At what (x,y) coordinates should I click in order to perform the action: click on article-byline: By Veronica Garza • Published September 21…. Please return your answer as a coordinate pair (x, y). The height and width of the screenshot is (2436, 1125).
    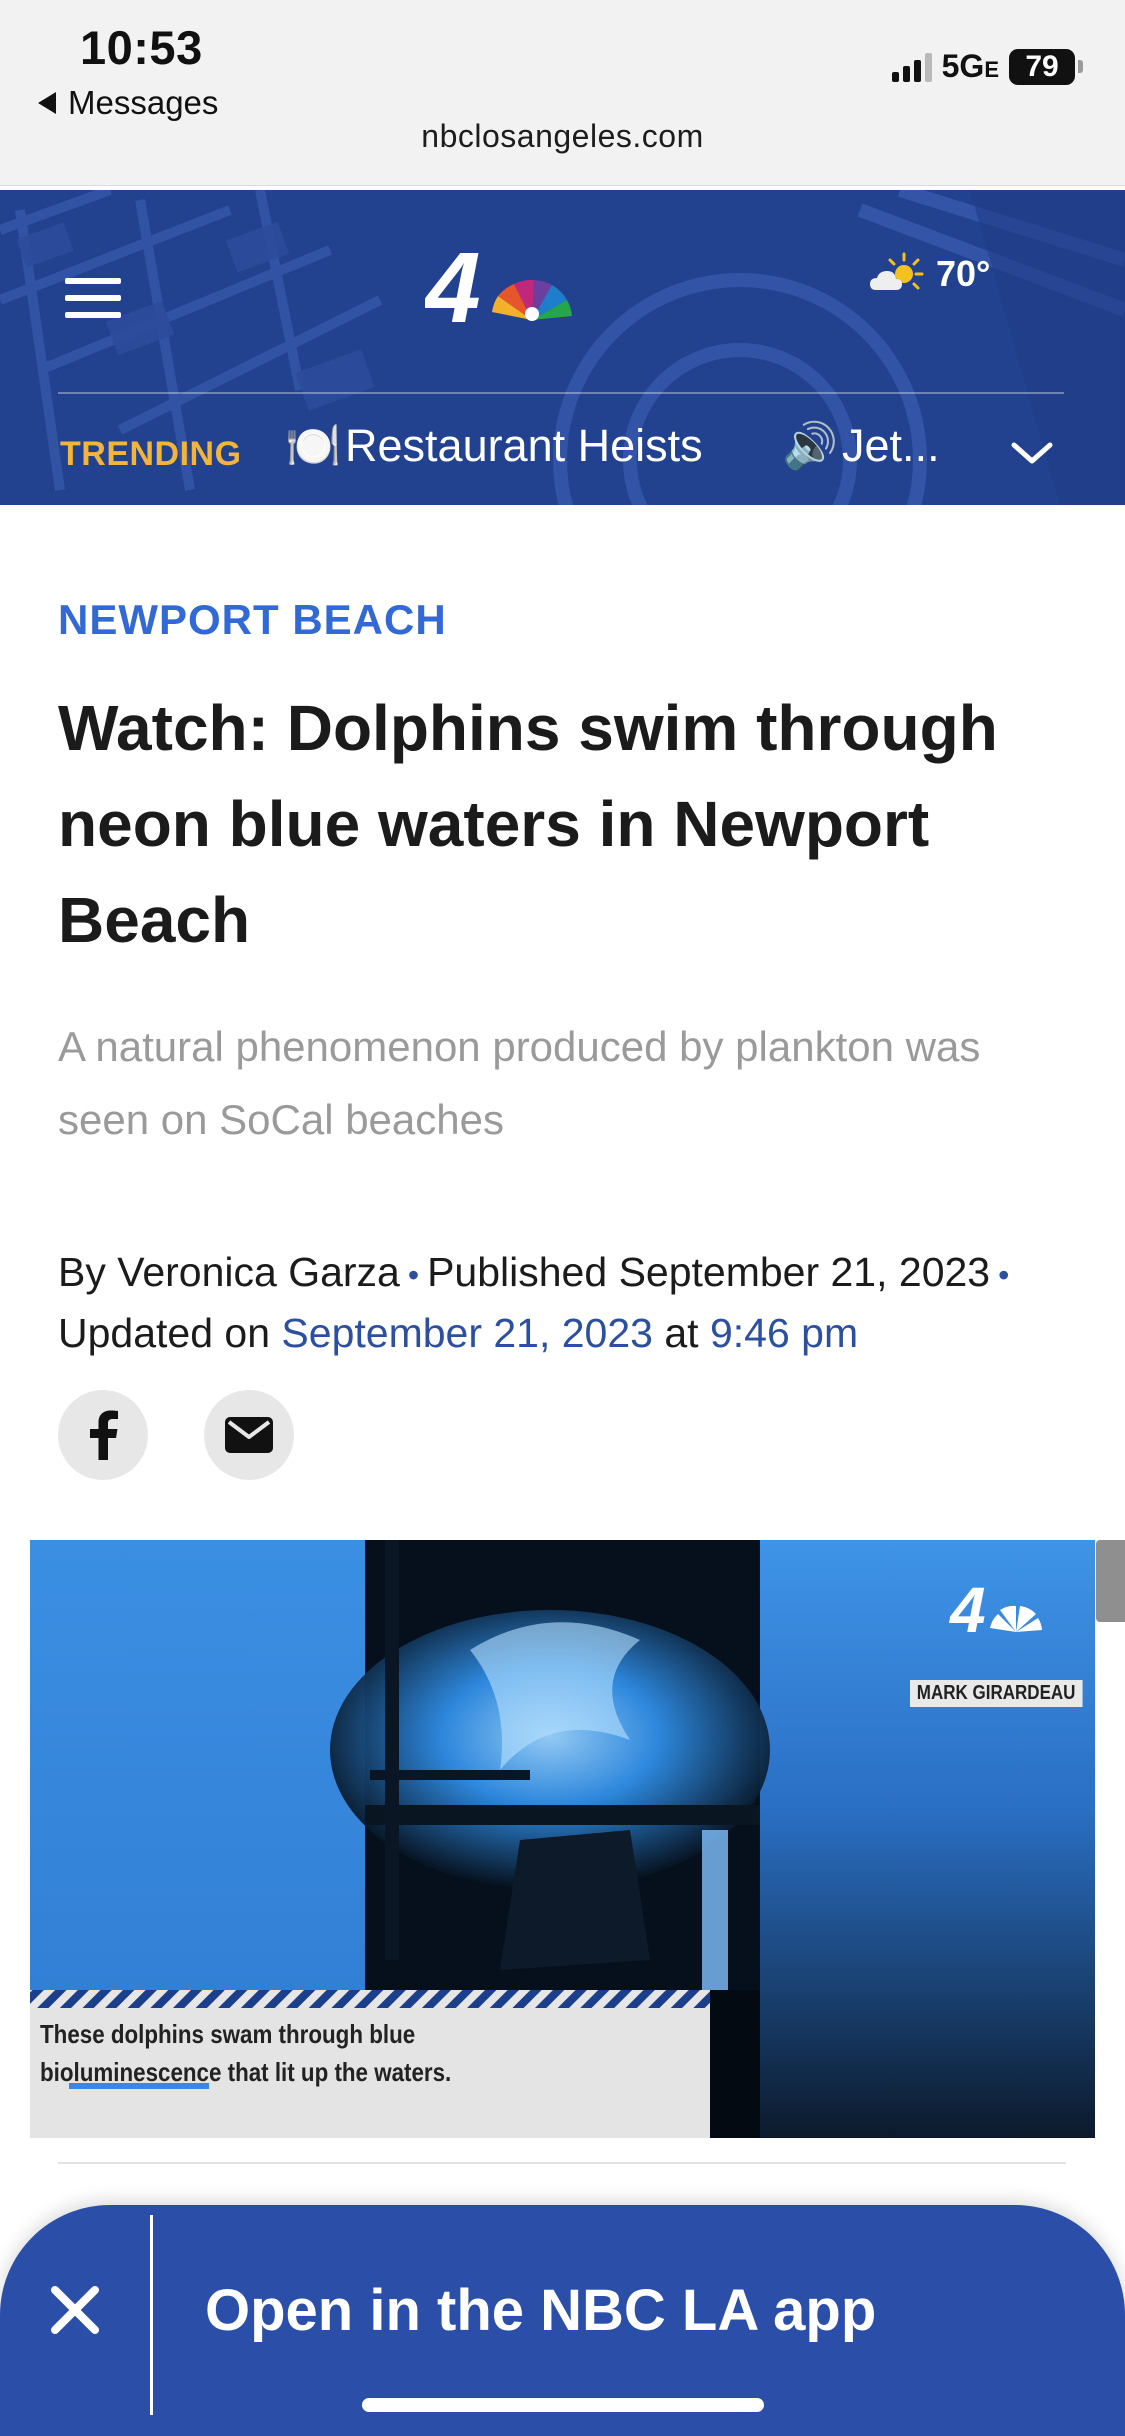
    Looking at the image, I should click on (573, 1302).